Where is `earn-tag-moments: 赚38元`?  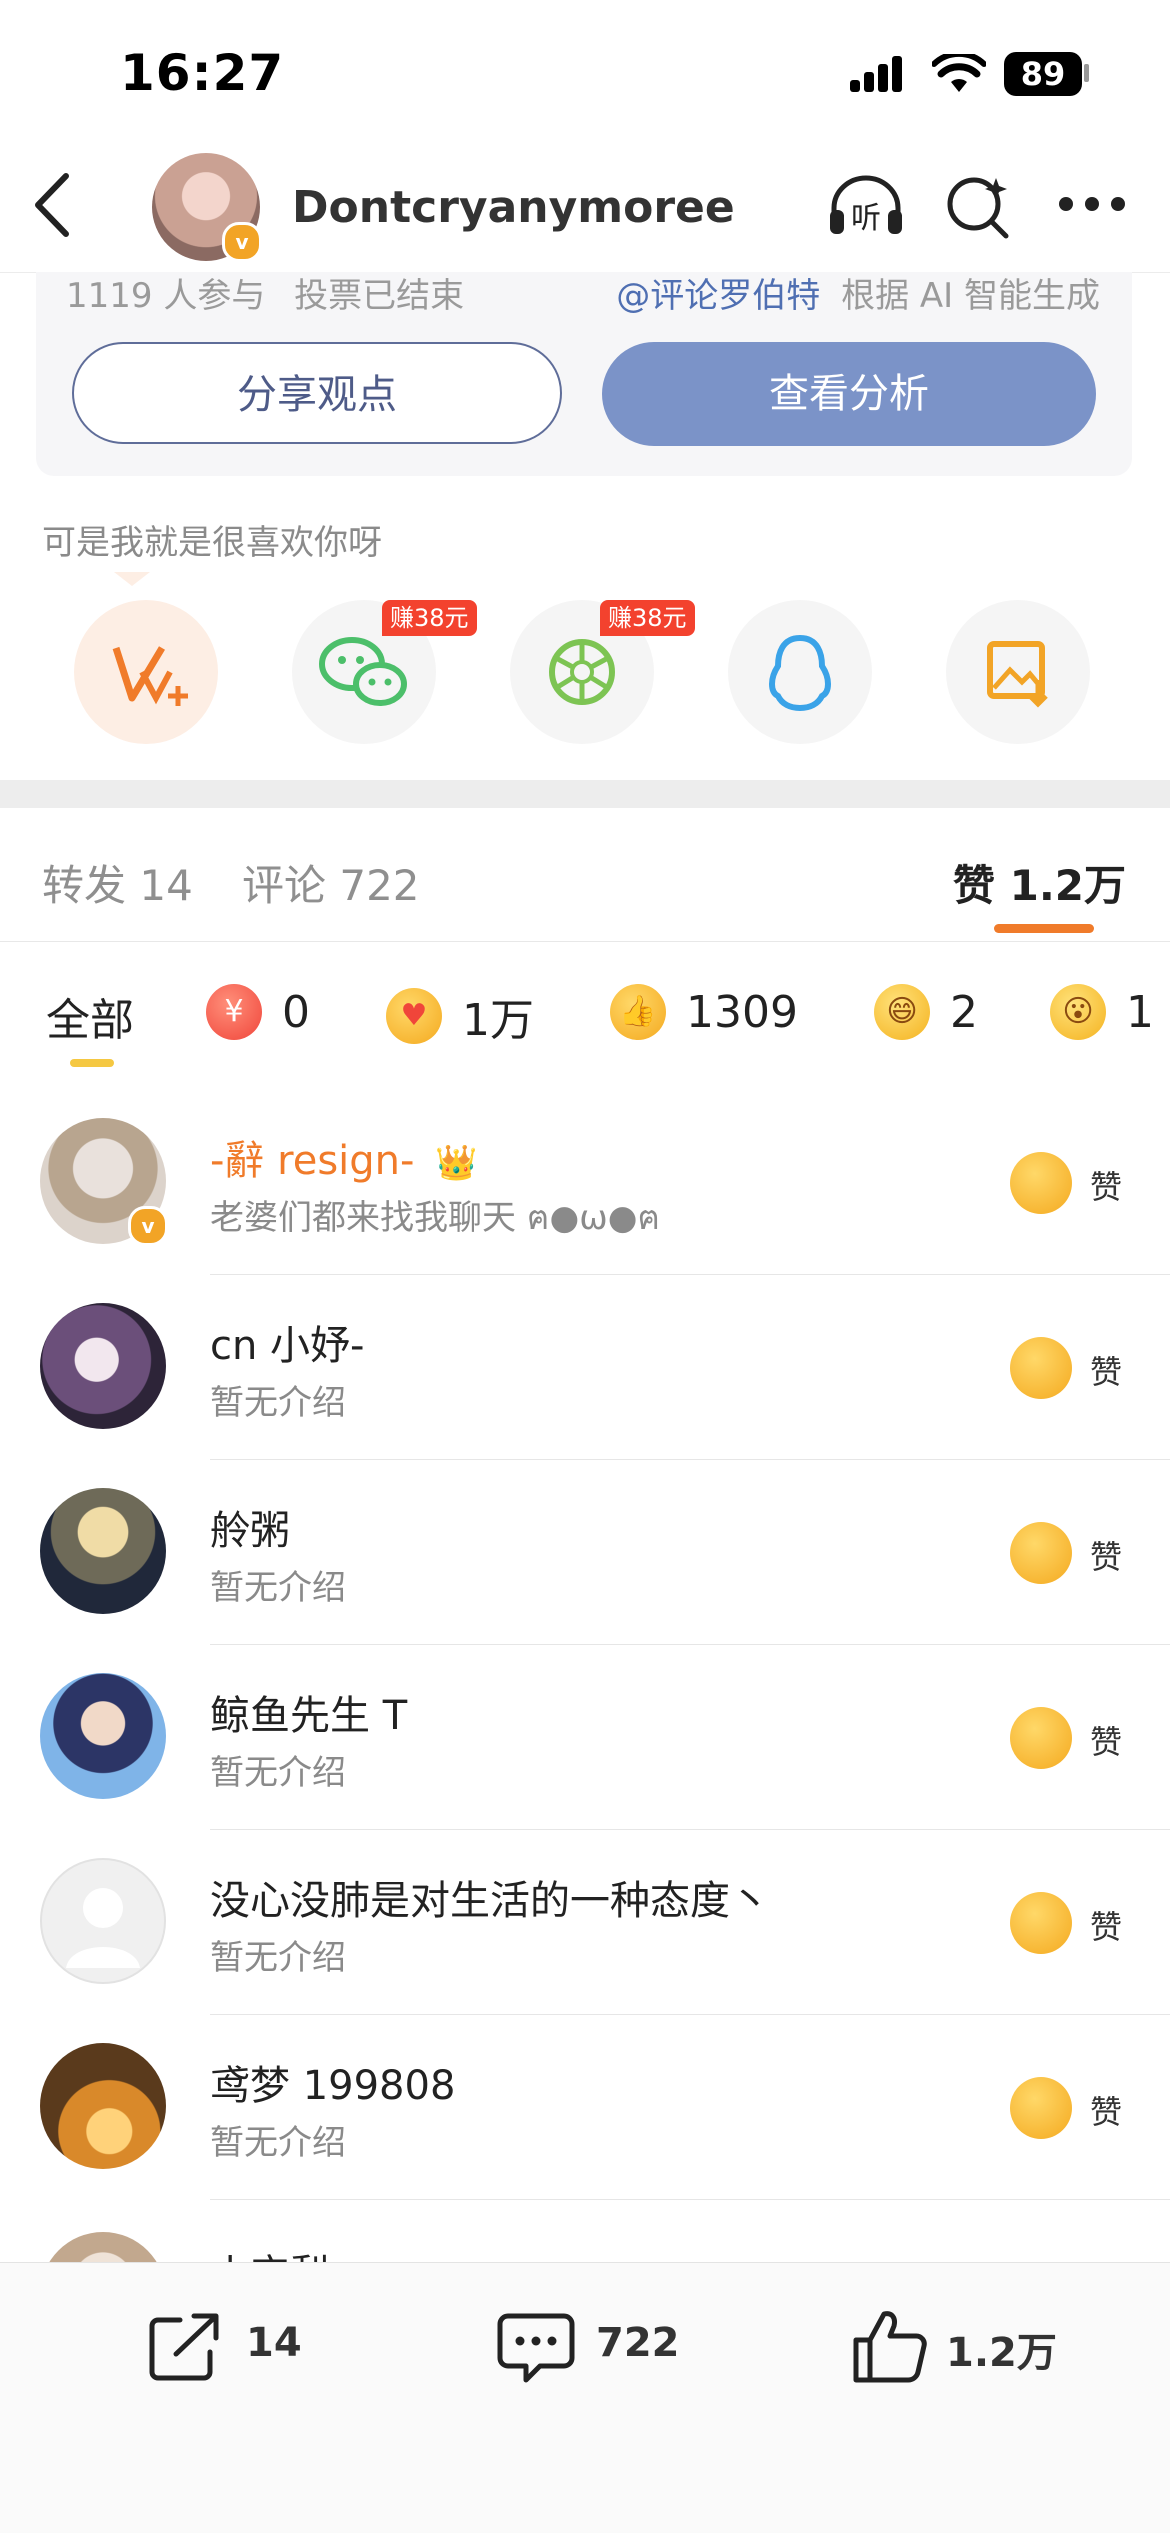 earn-tag-moments: 赚38元 is located at coordinates (647, 618).